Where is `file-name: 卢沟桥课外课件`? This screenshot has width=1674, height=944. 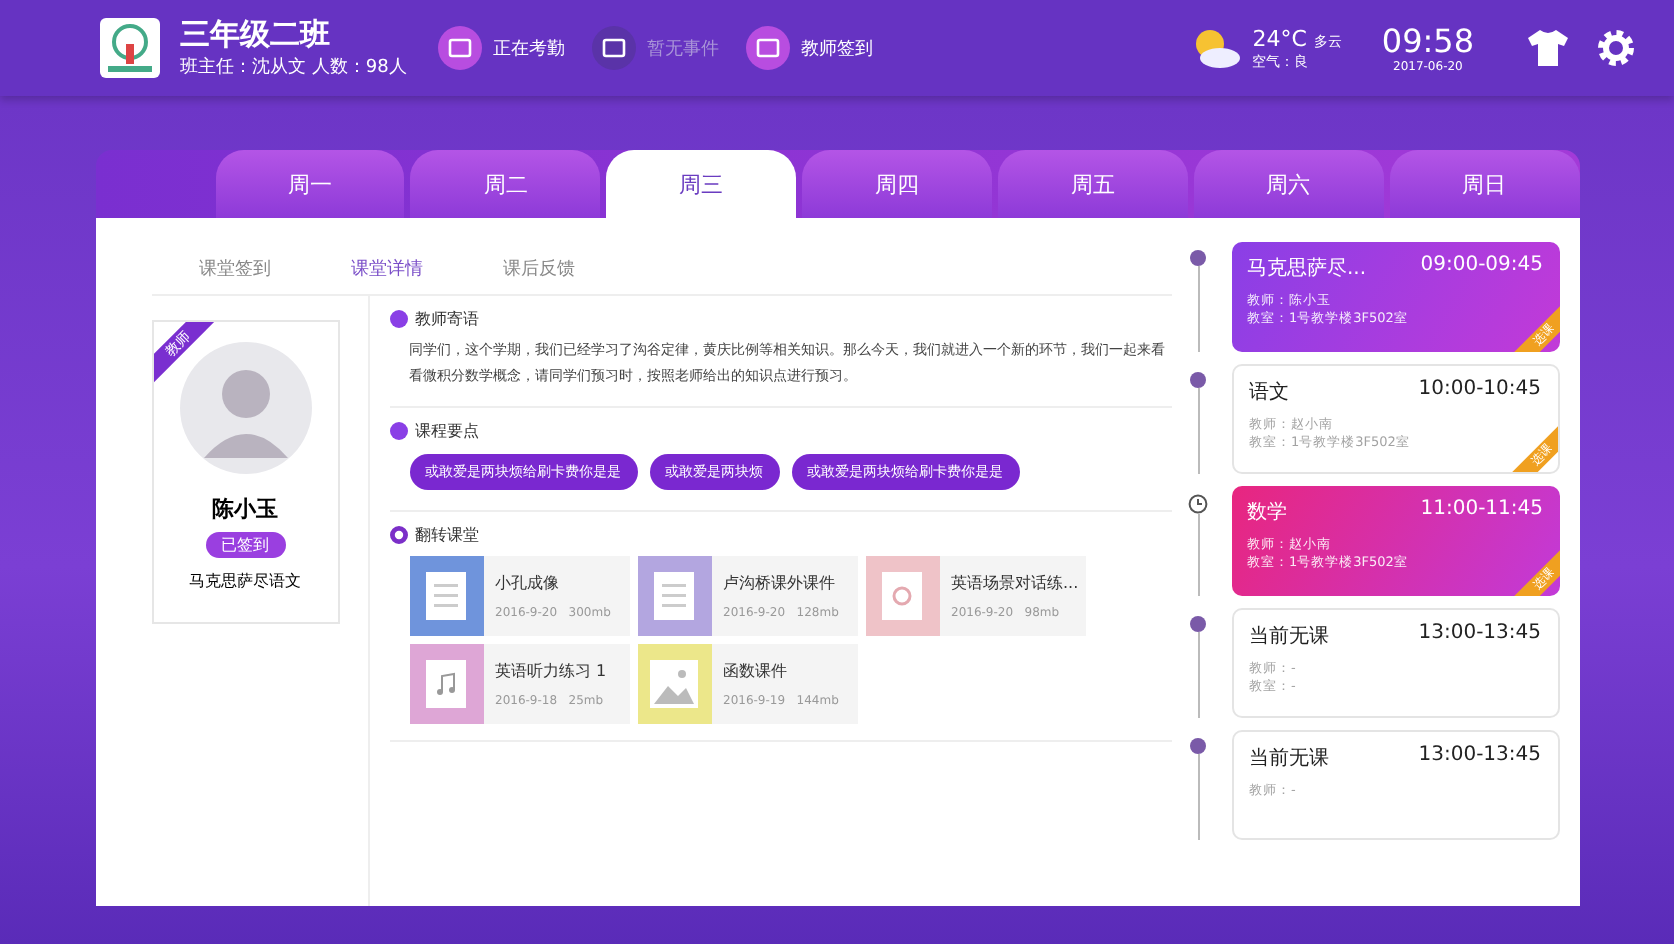
file-name: 卢沟桥课外课件 is located at coordinates (780, 583).